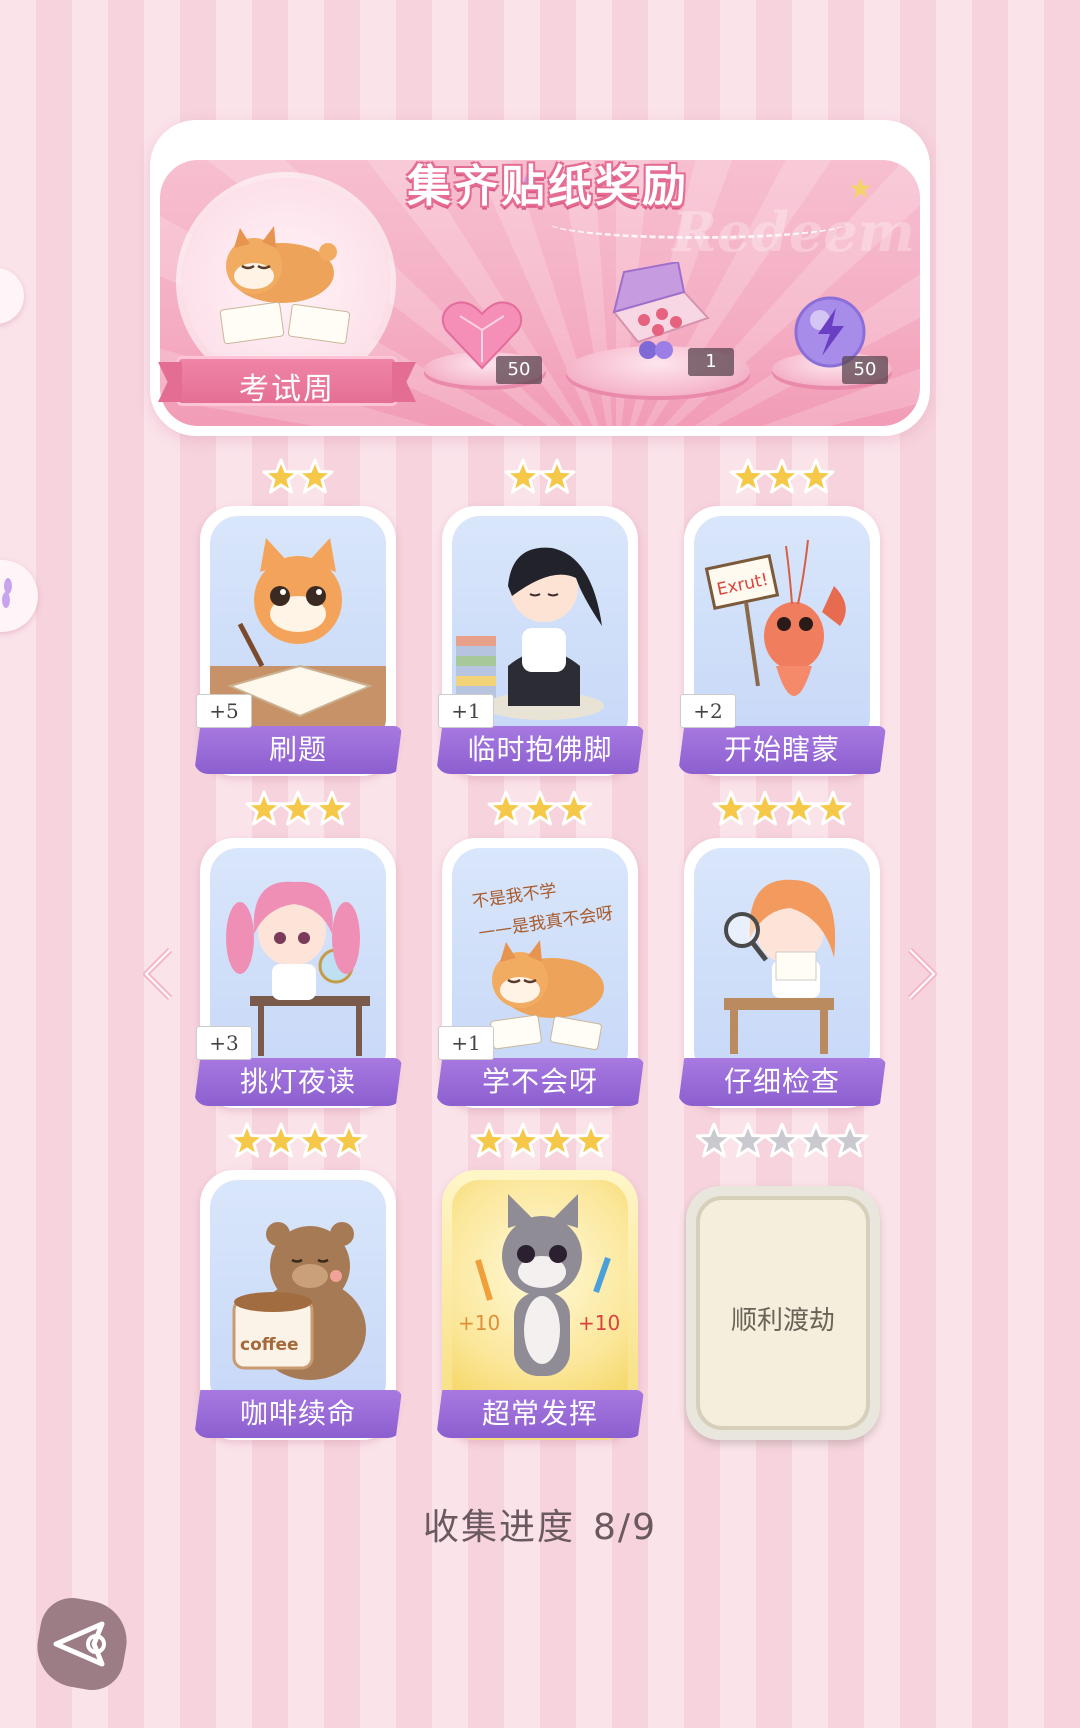  What do you see at coordinates (298, 1082) in the screenshot?
I see `card-label: 挑灯夜读` at bounding box center [298, 1082].